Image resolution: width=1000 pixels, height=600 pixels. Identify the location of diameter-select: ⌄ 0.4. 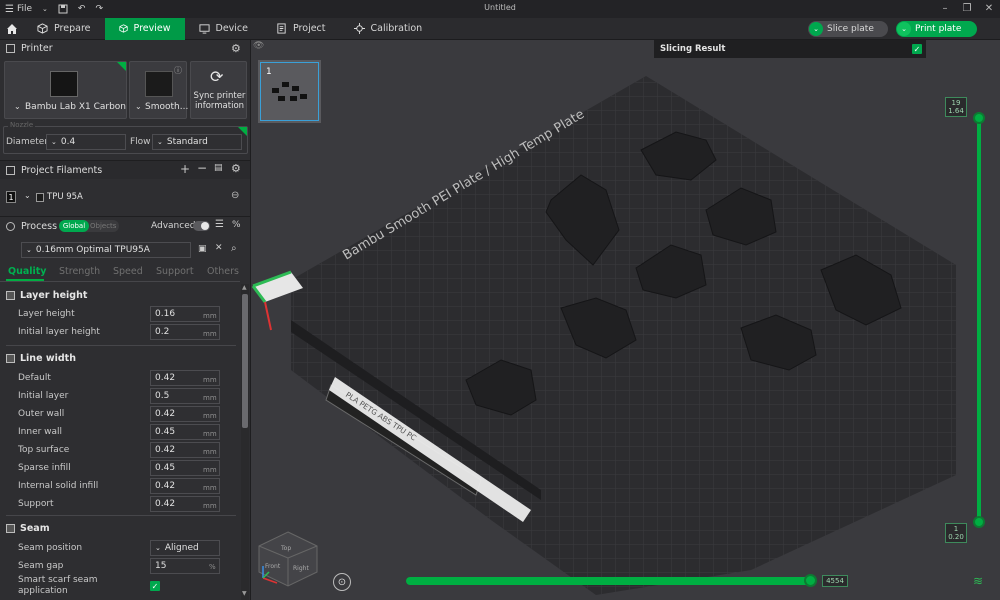
(86, 142).